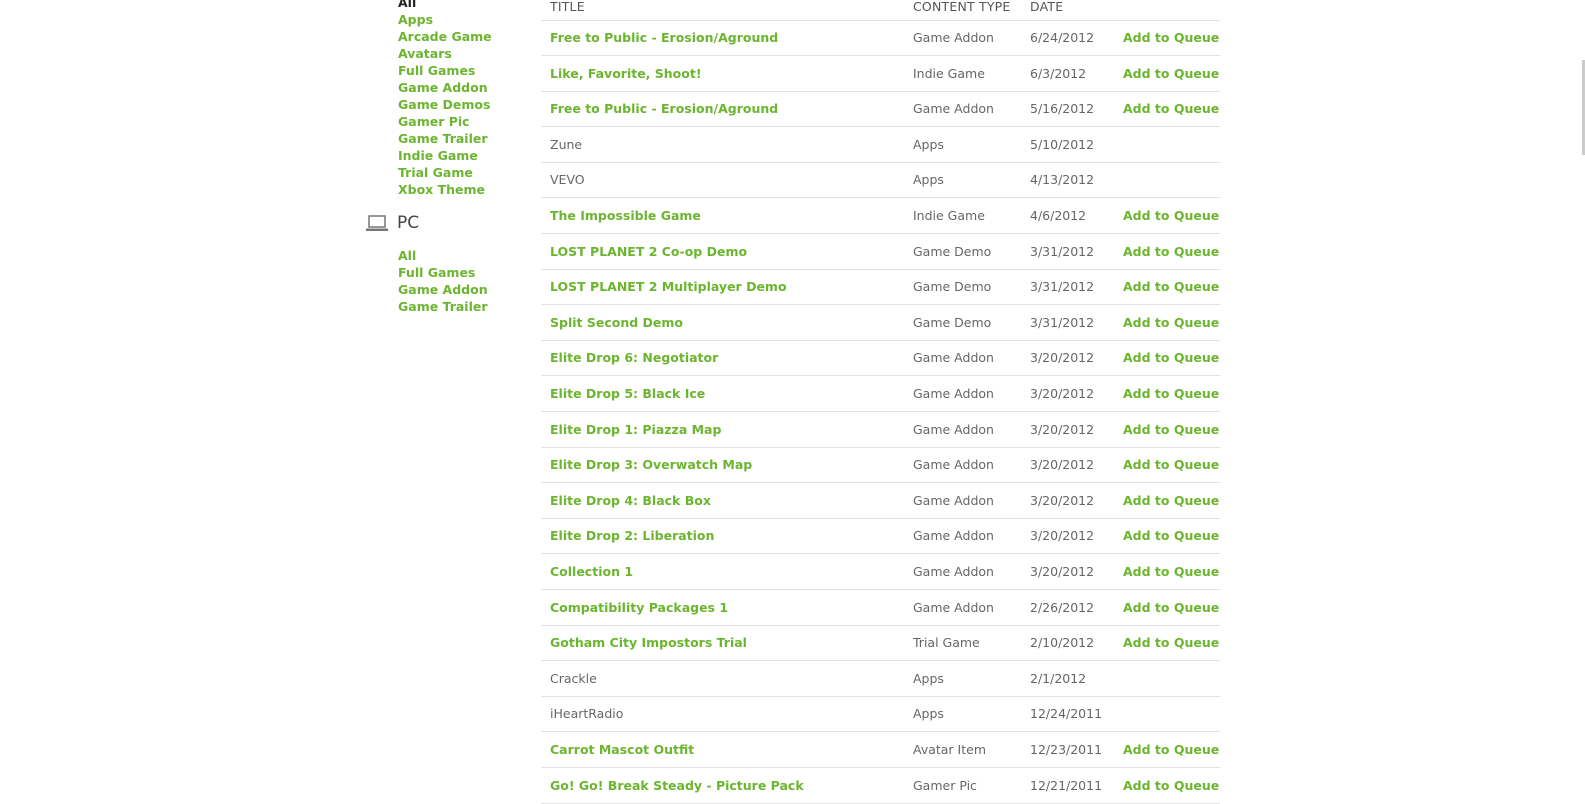  What do you see at coordinates (1046, 7) in the screenshot?
I see `column-header-date: DATE` at bounding box center [1046, 7].